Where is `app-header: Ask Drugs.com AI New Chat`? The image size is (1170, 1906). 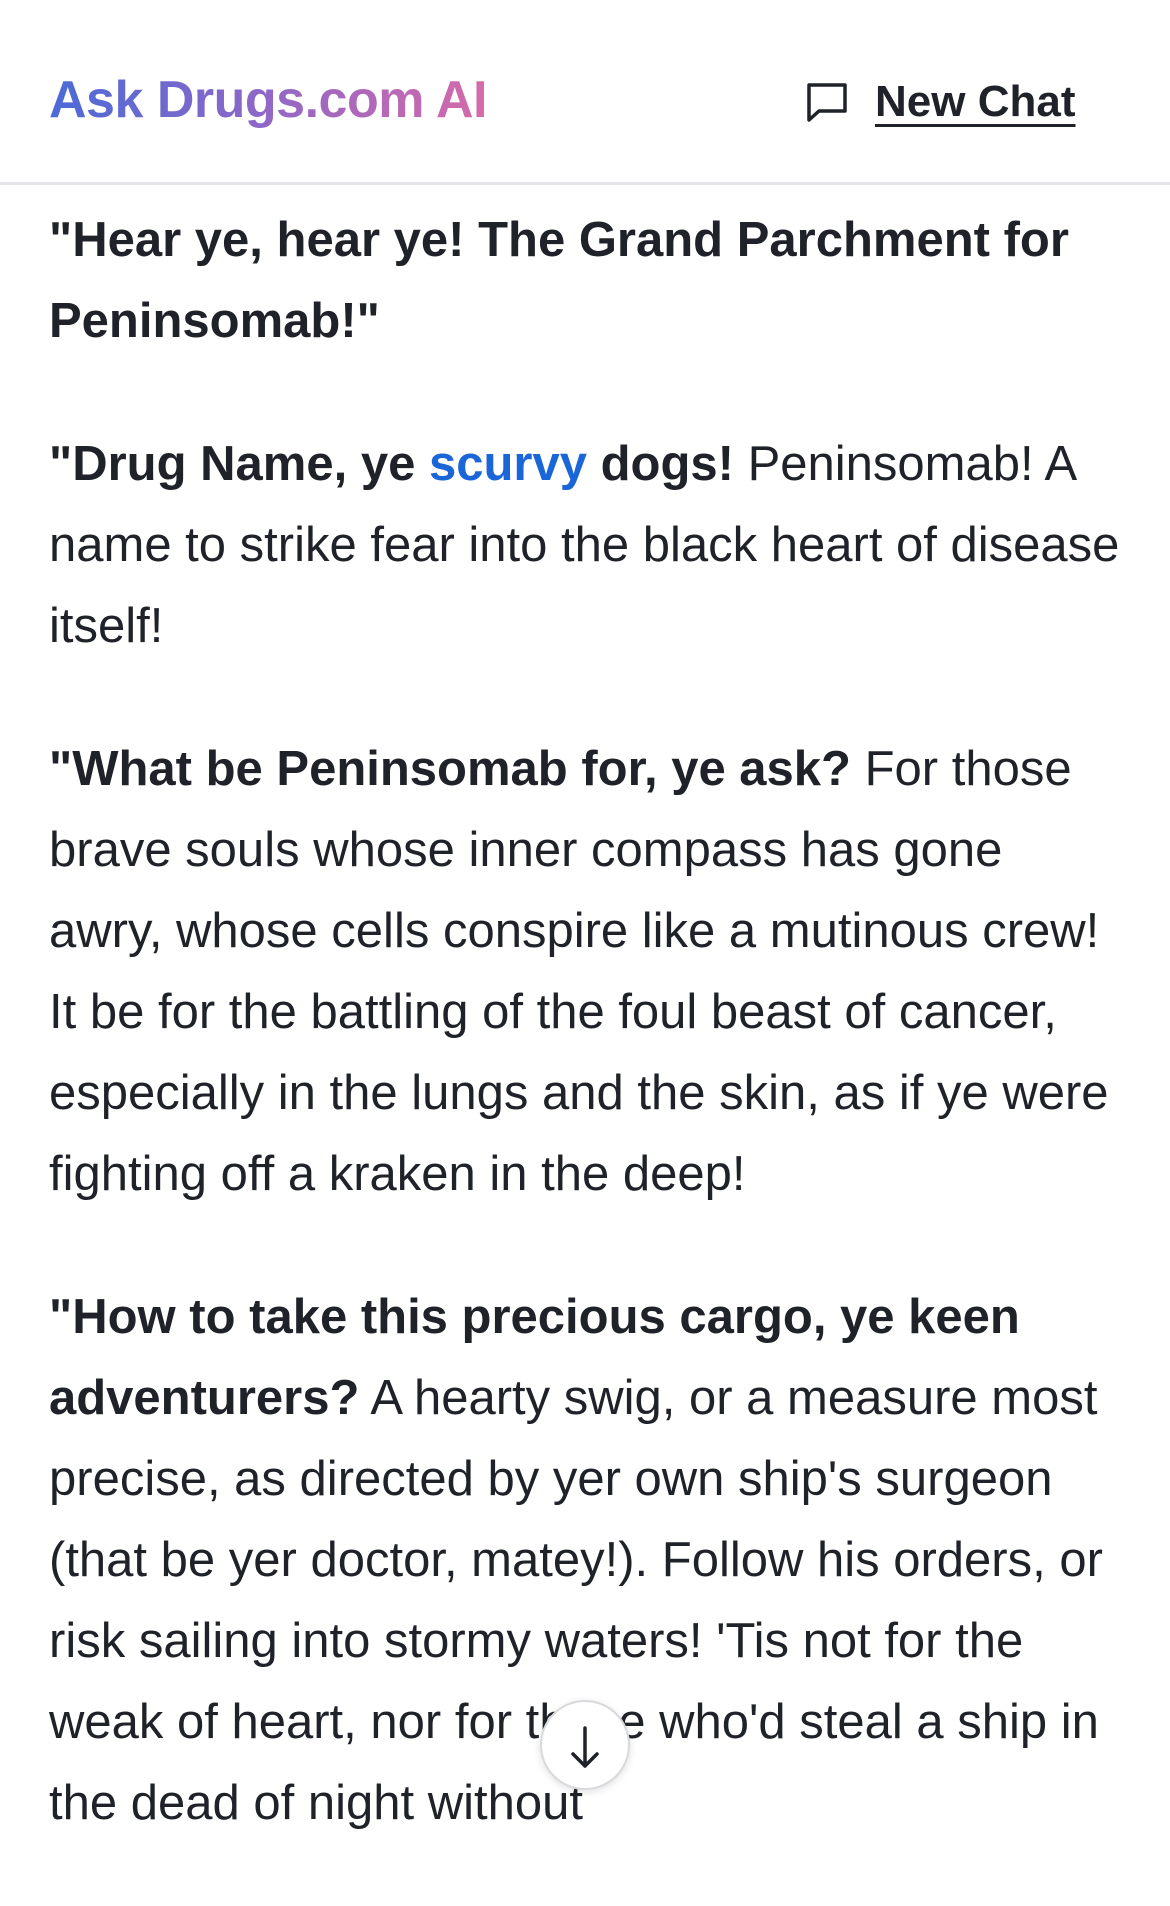 app-header: Ask Drugs.com AI New Chat is located at coordinates (585, 92).